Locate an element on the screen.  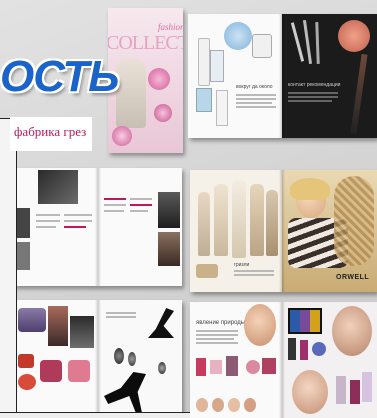
beauty-left-heading: вокруг да около is located at coordinates (254, 87).